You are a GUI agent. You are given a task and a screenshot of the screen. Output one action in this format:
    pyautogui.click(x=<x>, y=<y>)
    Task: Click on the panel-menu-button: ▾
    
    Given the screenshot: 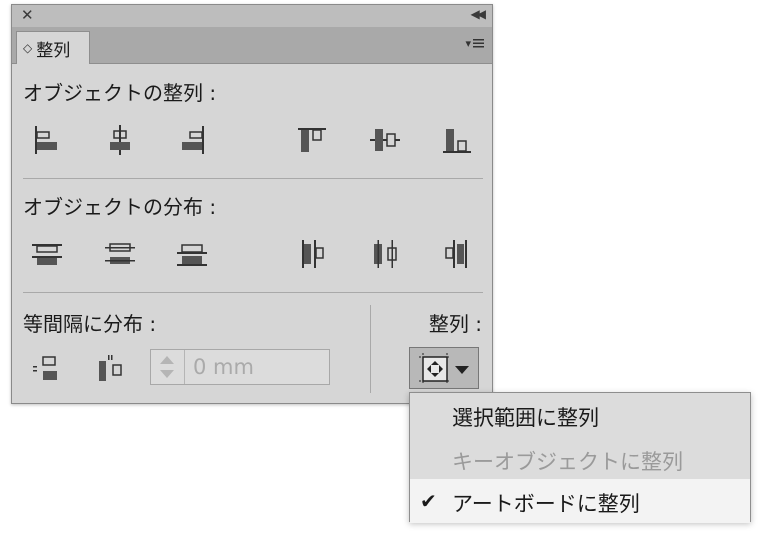 What is the action you would take?
    pyautogui.click(x=474, y=43)
    